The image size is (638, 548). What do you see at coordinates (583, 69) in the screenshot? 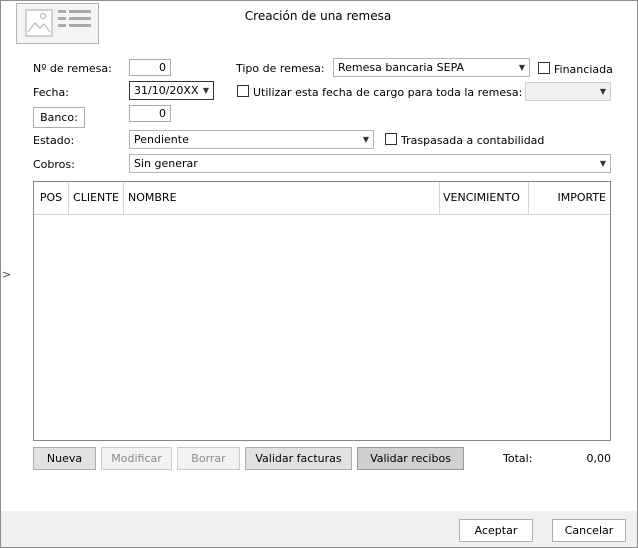
I see `financiada-label: Financiada` at bounding box center [583, 69].